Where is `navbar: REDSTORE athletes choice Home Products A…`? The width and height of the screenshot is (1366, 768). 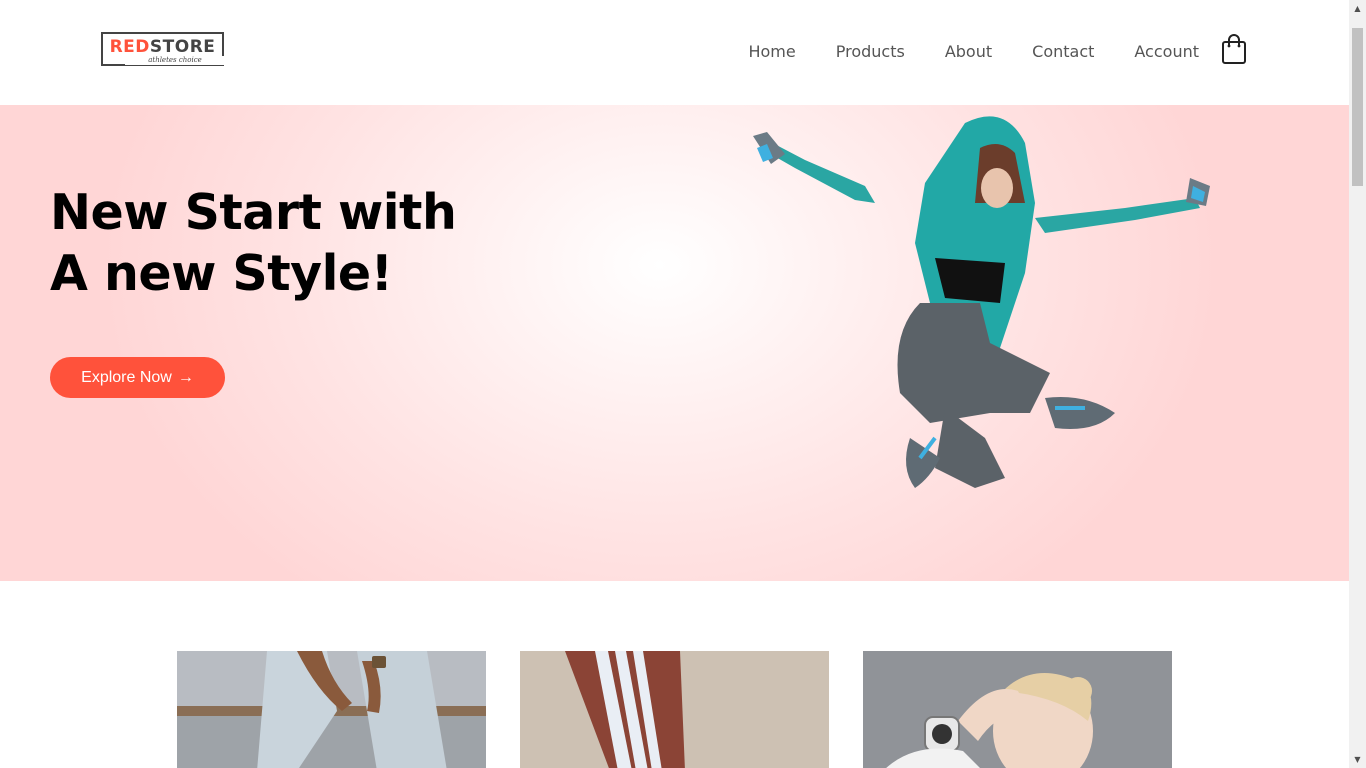 navbar: REDSTORE athletes choice Home Products A… is located at coordinates (674, 52).